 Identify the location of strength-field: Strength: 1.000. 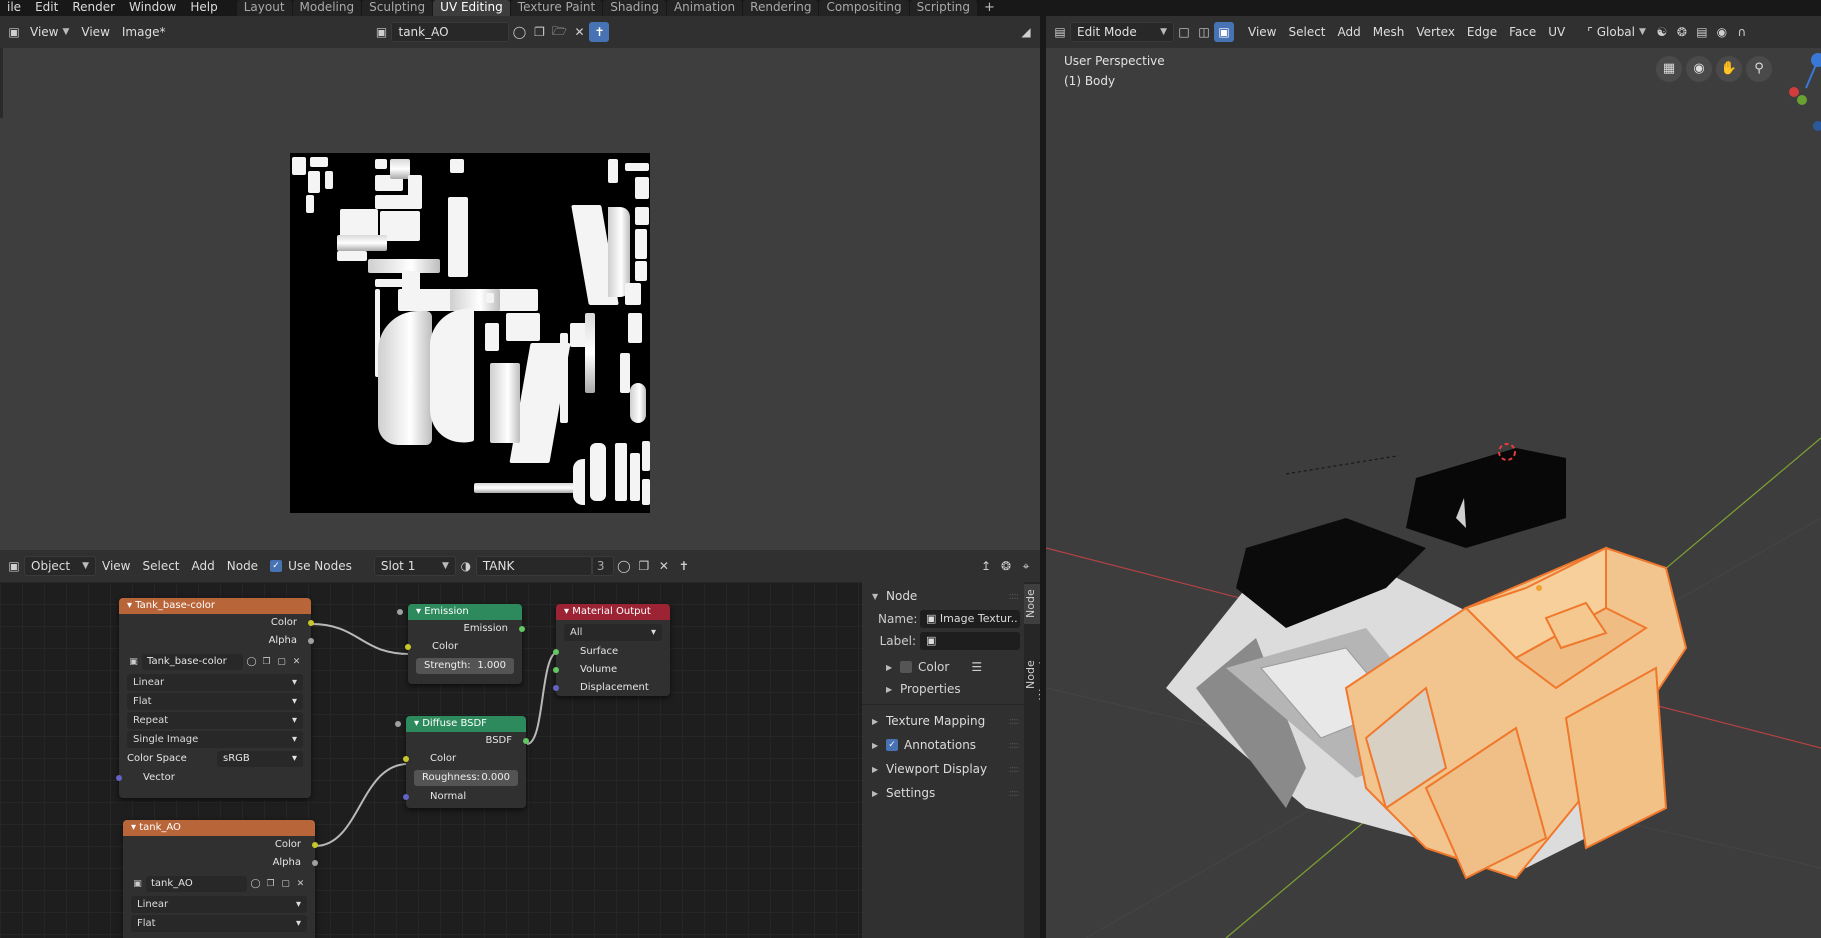
(455, 641).